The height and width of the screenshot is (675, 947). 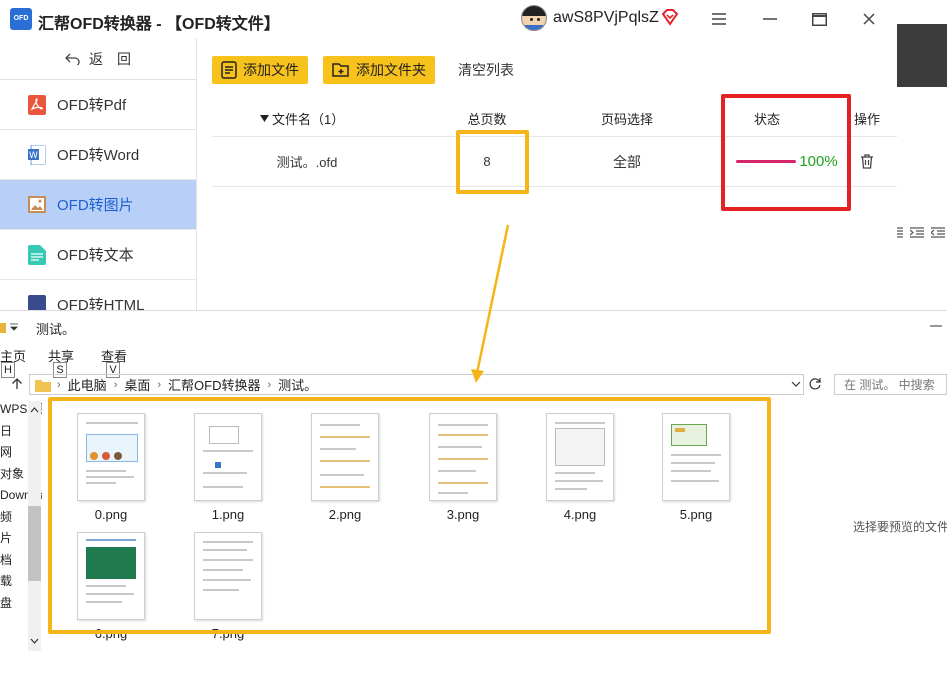 What do you see at coordinates (72, 59) in the screenshot?
I see `undo-icon` at bounding box center [72, 59].